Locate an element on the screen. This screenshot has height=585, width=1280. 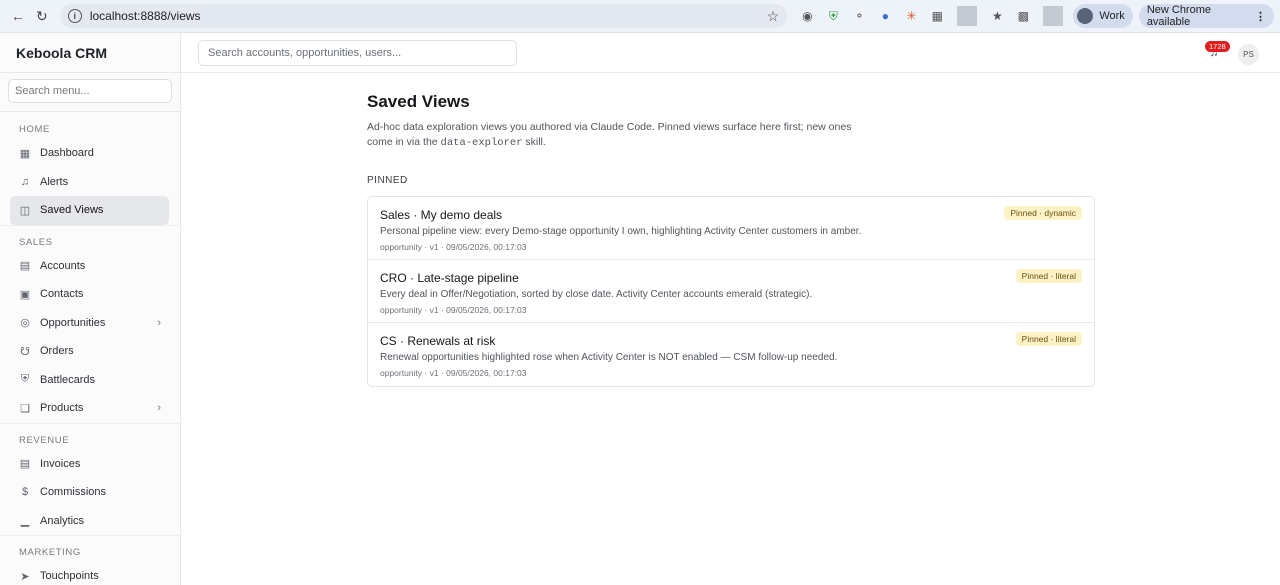
puzzle-icon: ▦ is located at coordinates (937, 16).